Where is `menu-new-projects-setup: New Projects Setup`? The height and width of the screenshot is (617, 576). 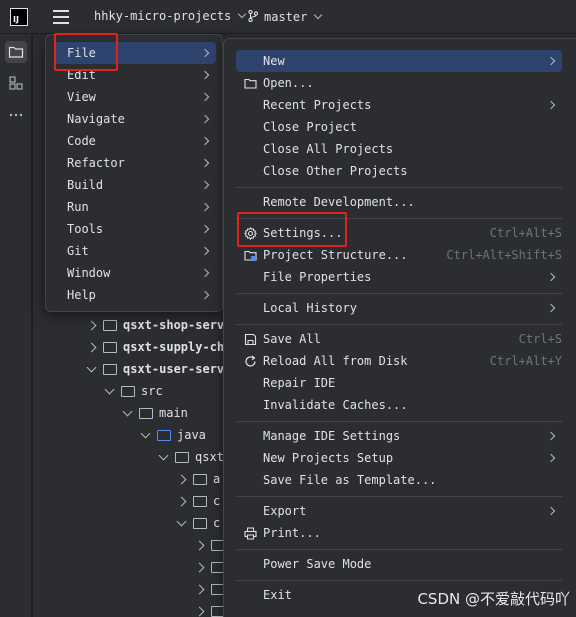
menu-new-projects-setup: New Projects Setup is located at coordinates (399, 458).